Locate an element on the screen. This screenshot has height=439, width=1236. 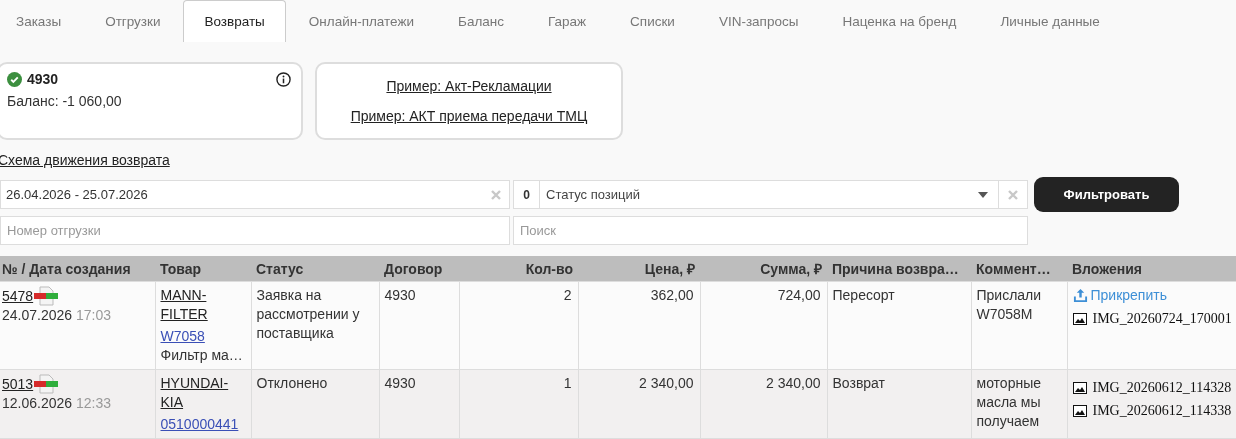
created-datetime: 24.07.2026 17:03 is located at coordinates (57, 315).